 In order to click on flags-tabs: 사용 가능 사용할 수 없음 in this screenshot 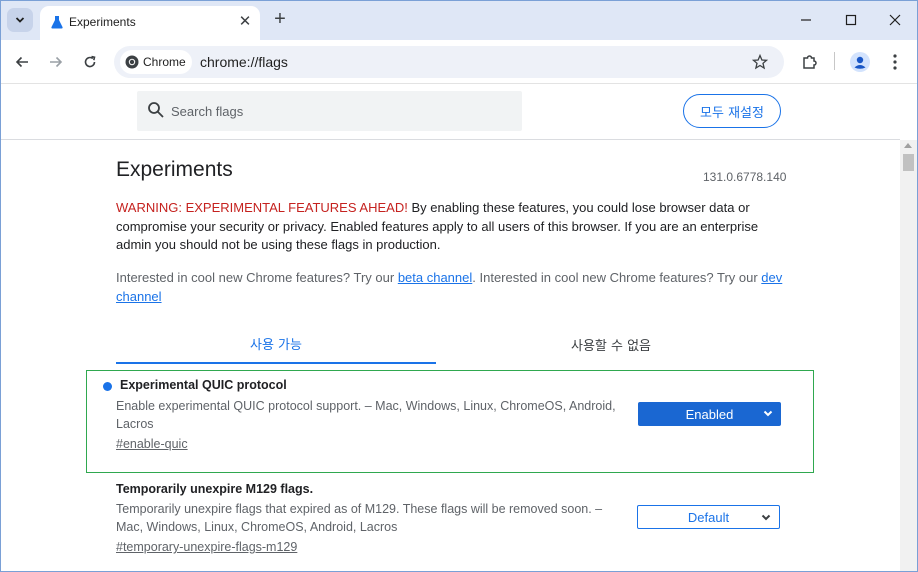, I will do `click(451, 344)`.